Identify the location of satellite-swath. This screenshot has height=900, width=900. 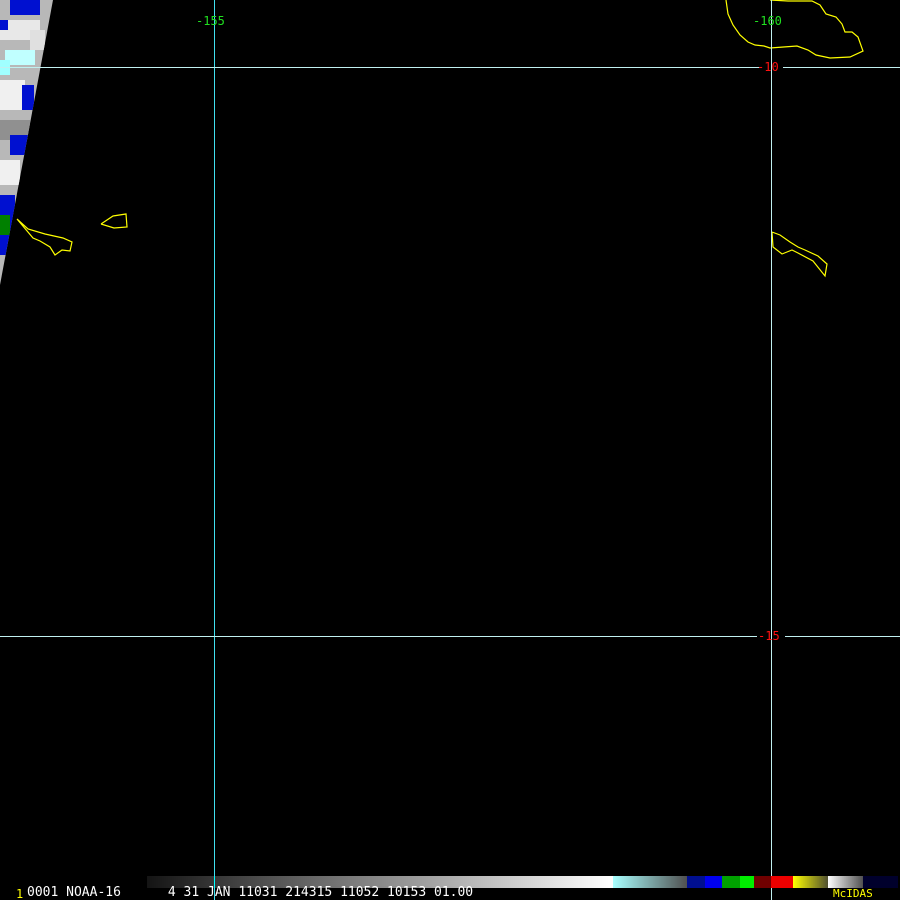
(26, 142).